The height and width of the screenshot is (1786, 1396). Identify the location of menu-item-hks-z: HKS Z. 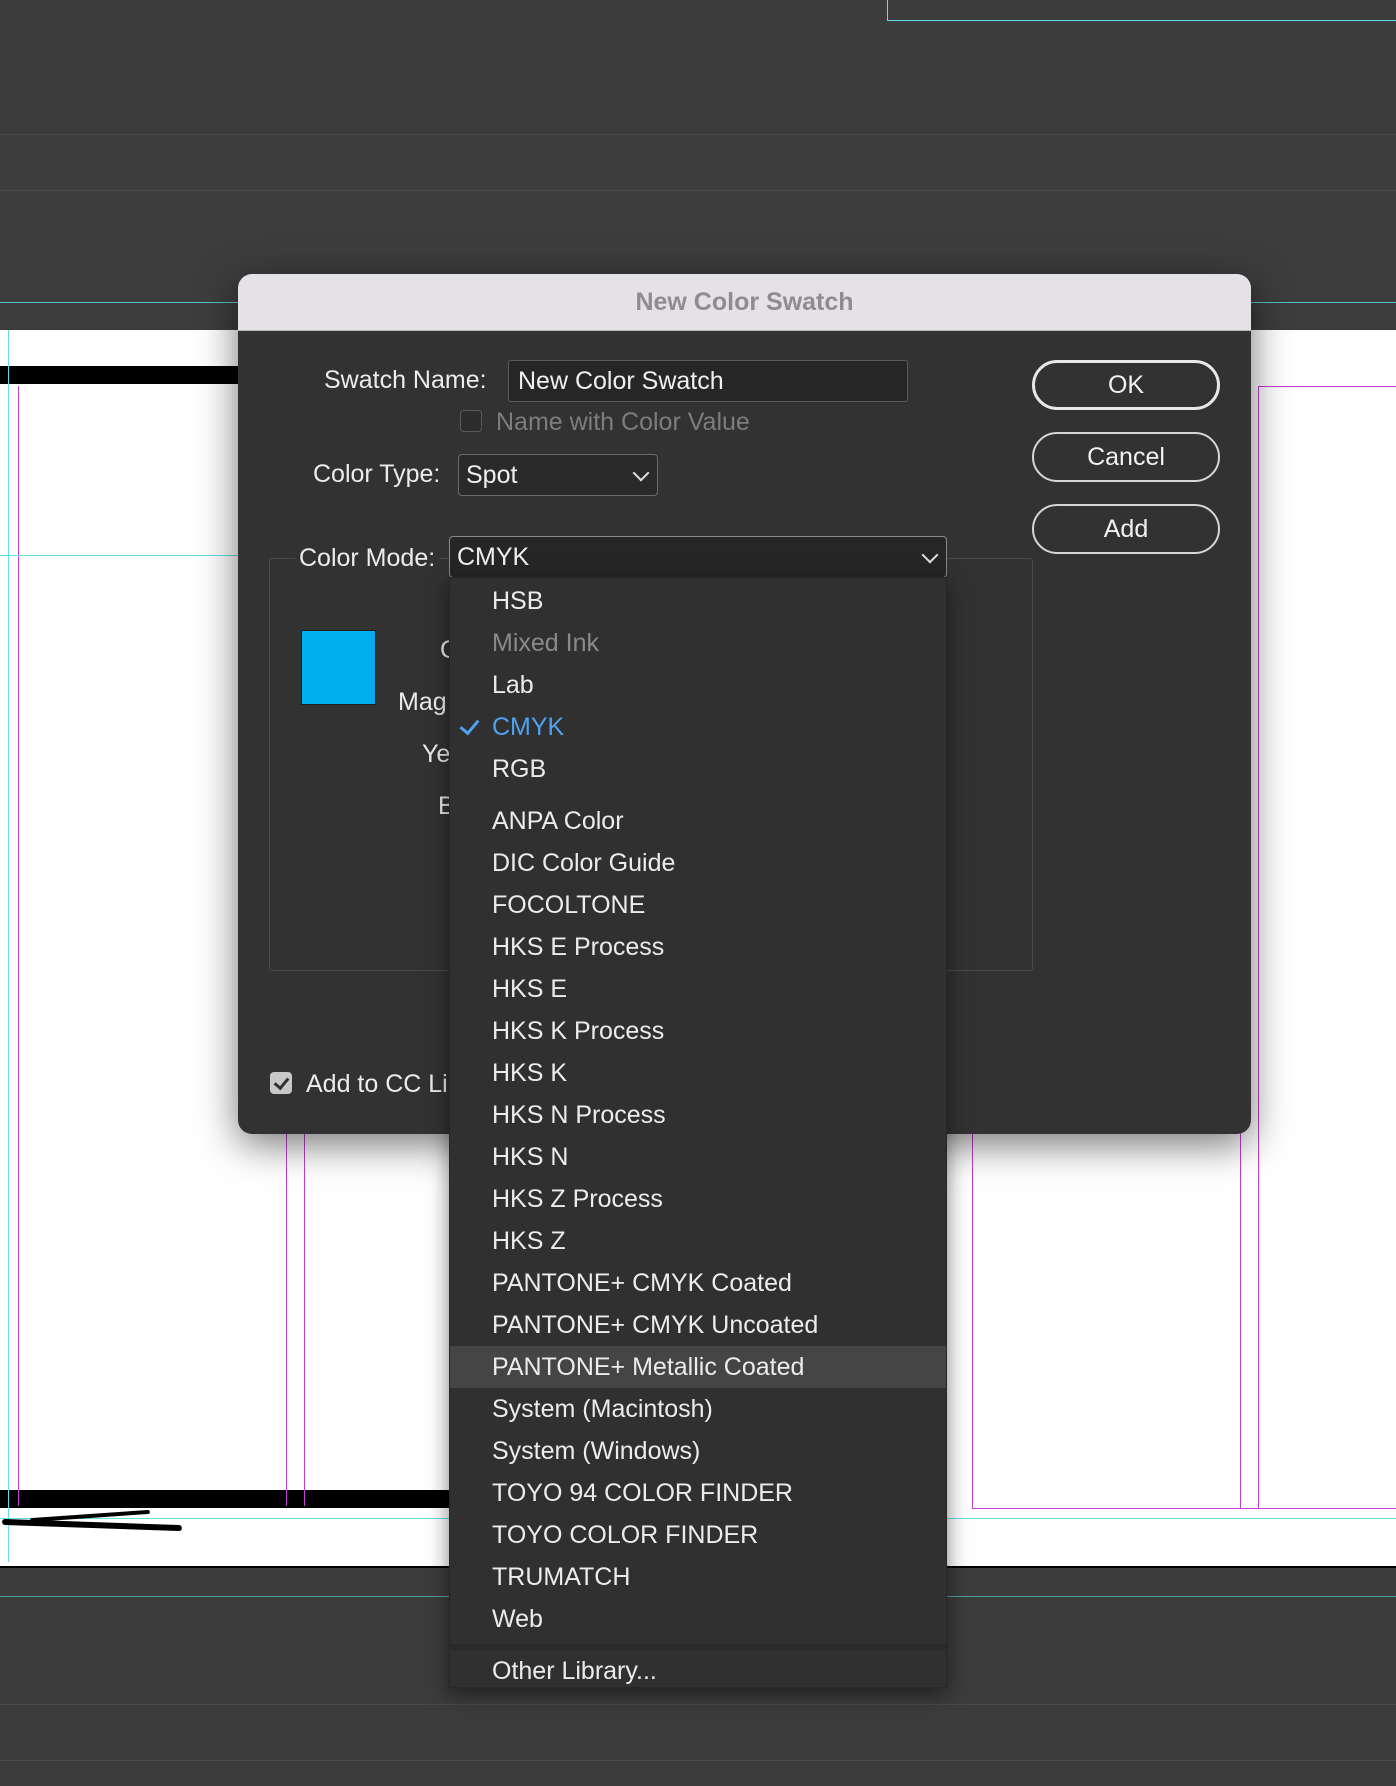
(698, 1241).